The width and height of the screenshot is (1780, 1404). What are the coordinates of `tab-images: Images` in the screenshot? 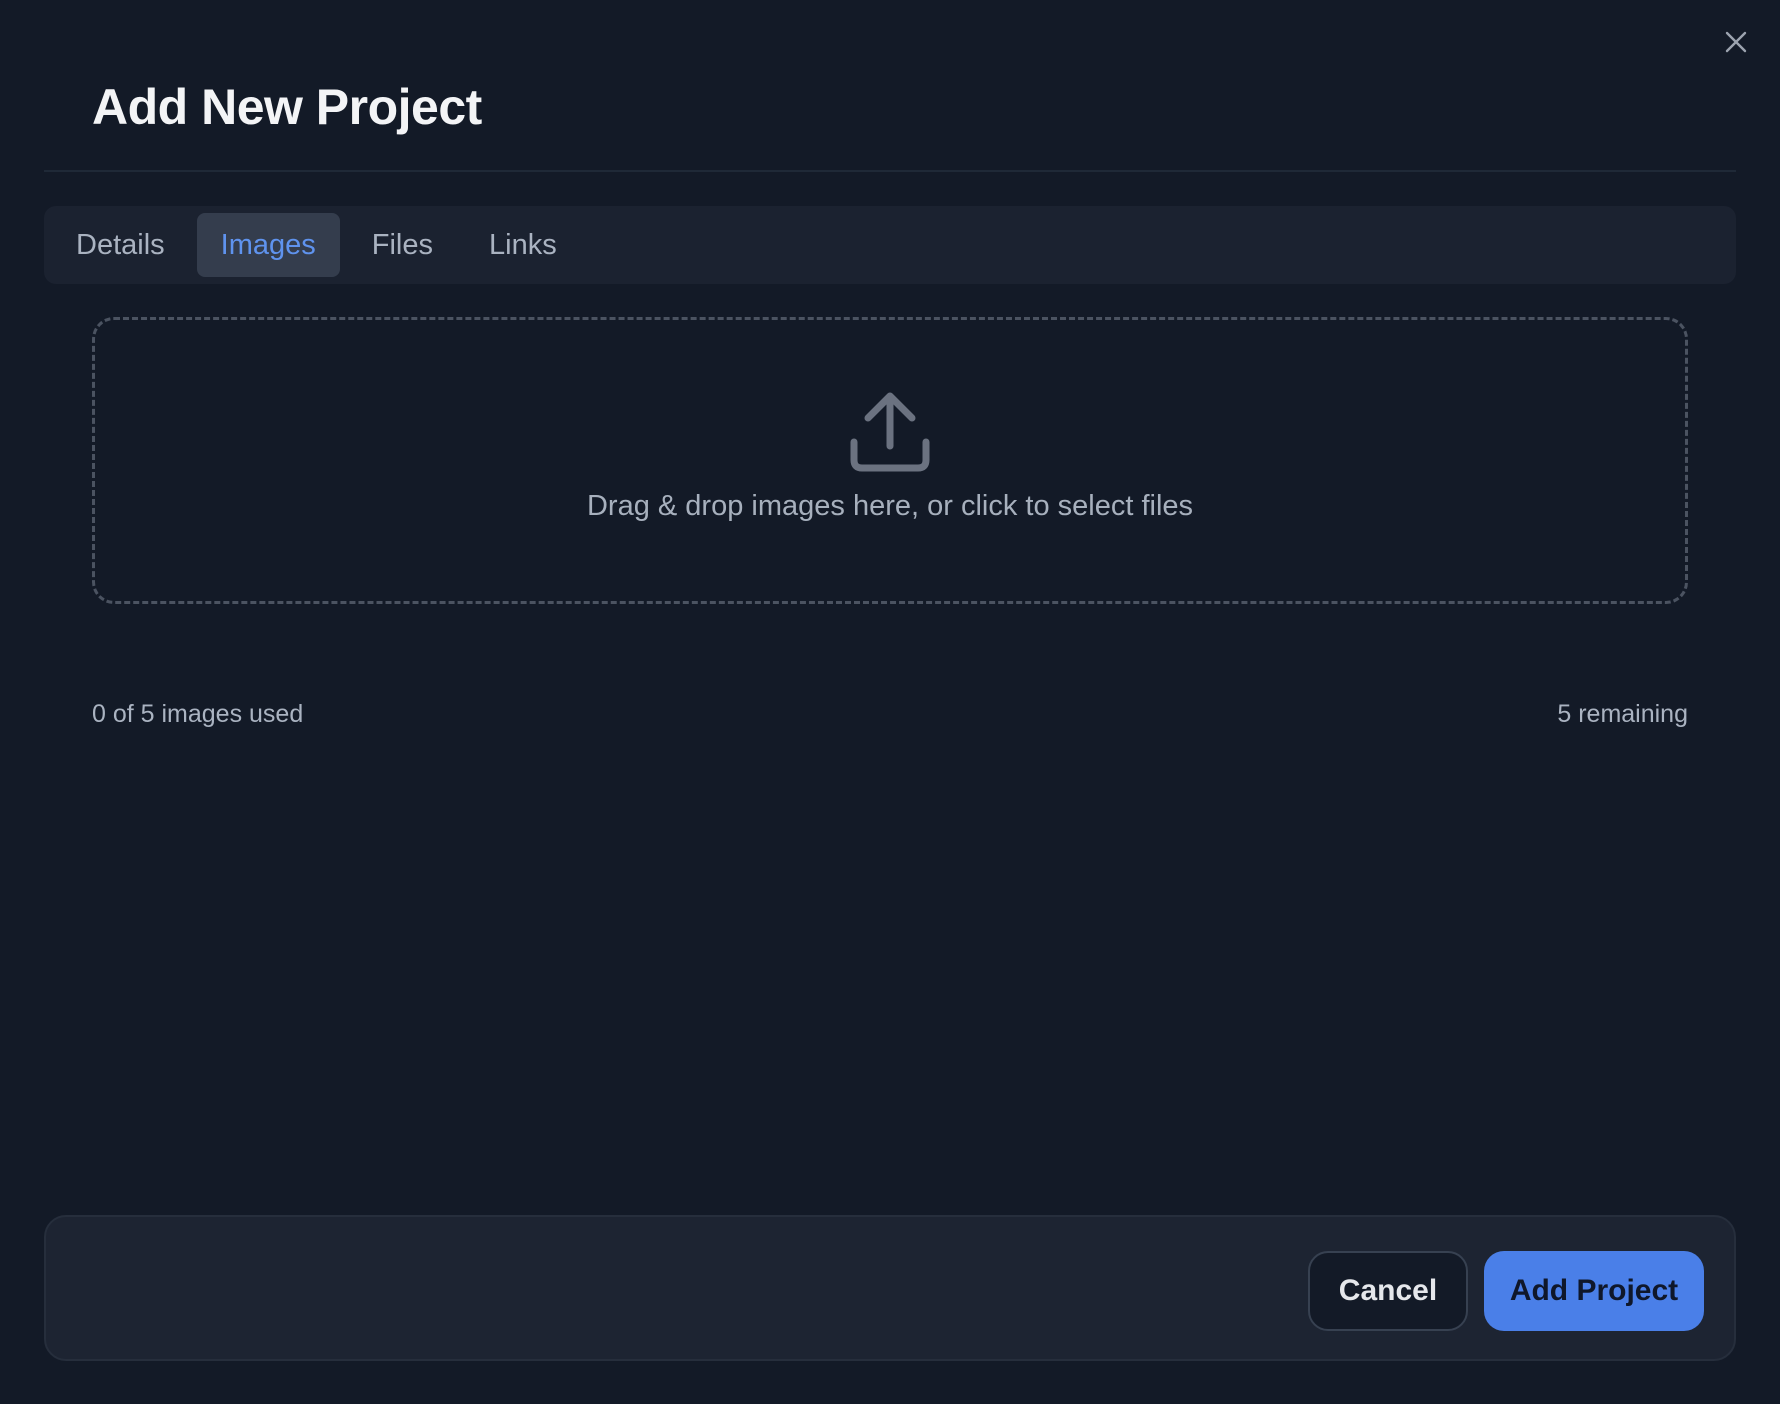 It's located at (268, 245).